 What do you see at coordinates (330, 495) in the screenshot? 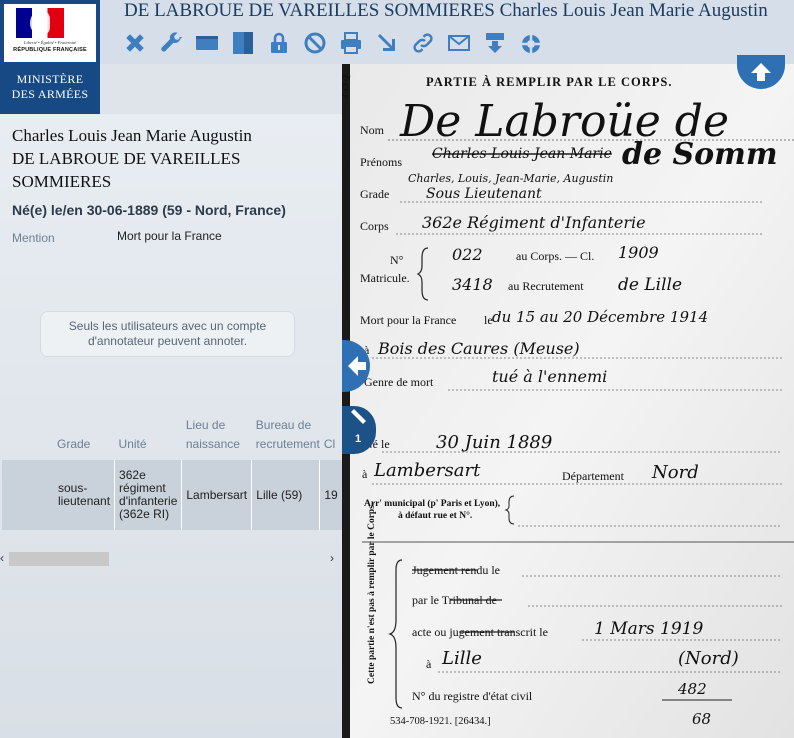
I see `cell-classe: 19` at bounding box center [330, 495].